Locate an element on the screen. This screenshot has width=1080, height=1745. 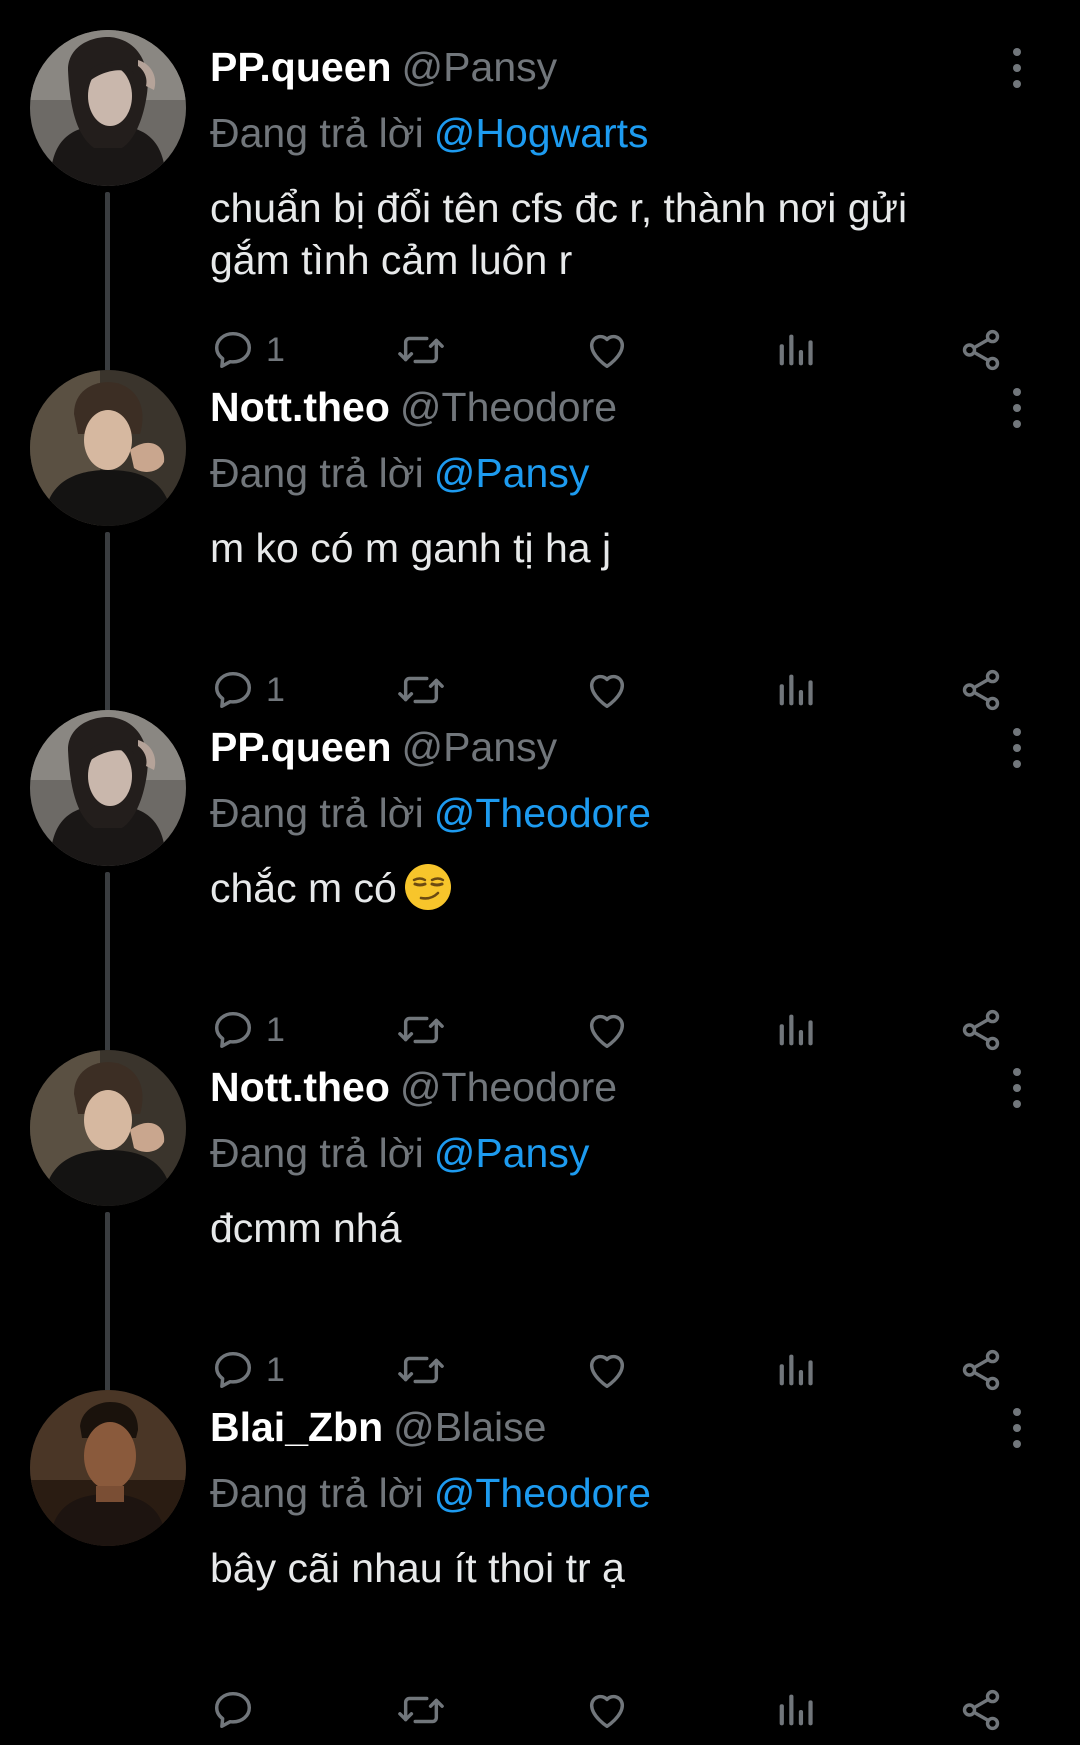
tweet-text: bây cãi nhau ít thoi tr ạ is located at coordinates (600, 1568).